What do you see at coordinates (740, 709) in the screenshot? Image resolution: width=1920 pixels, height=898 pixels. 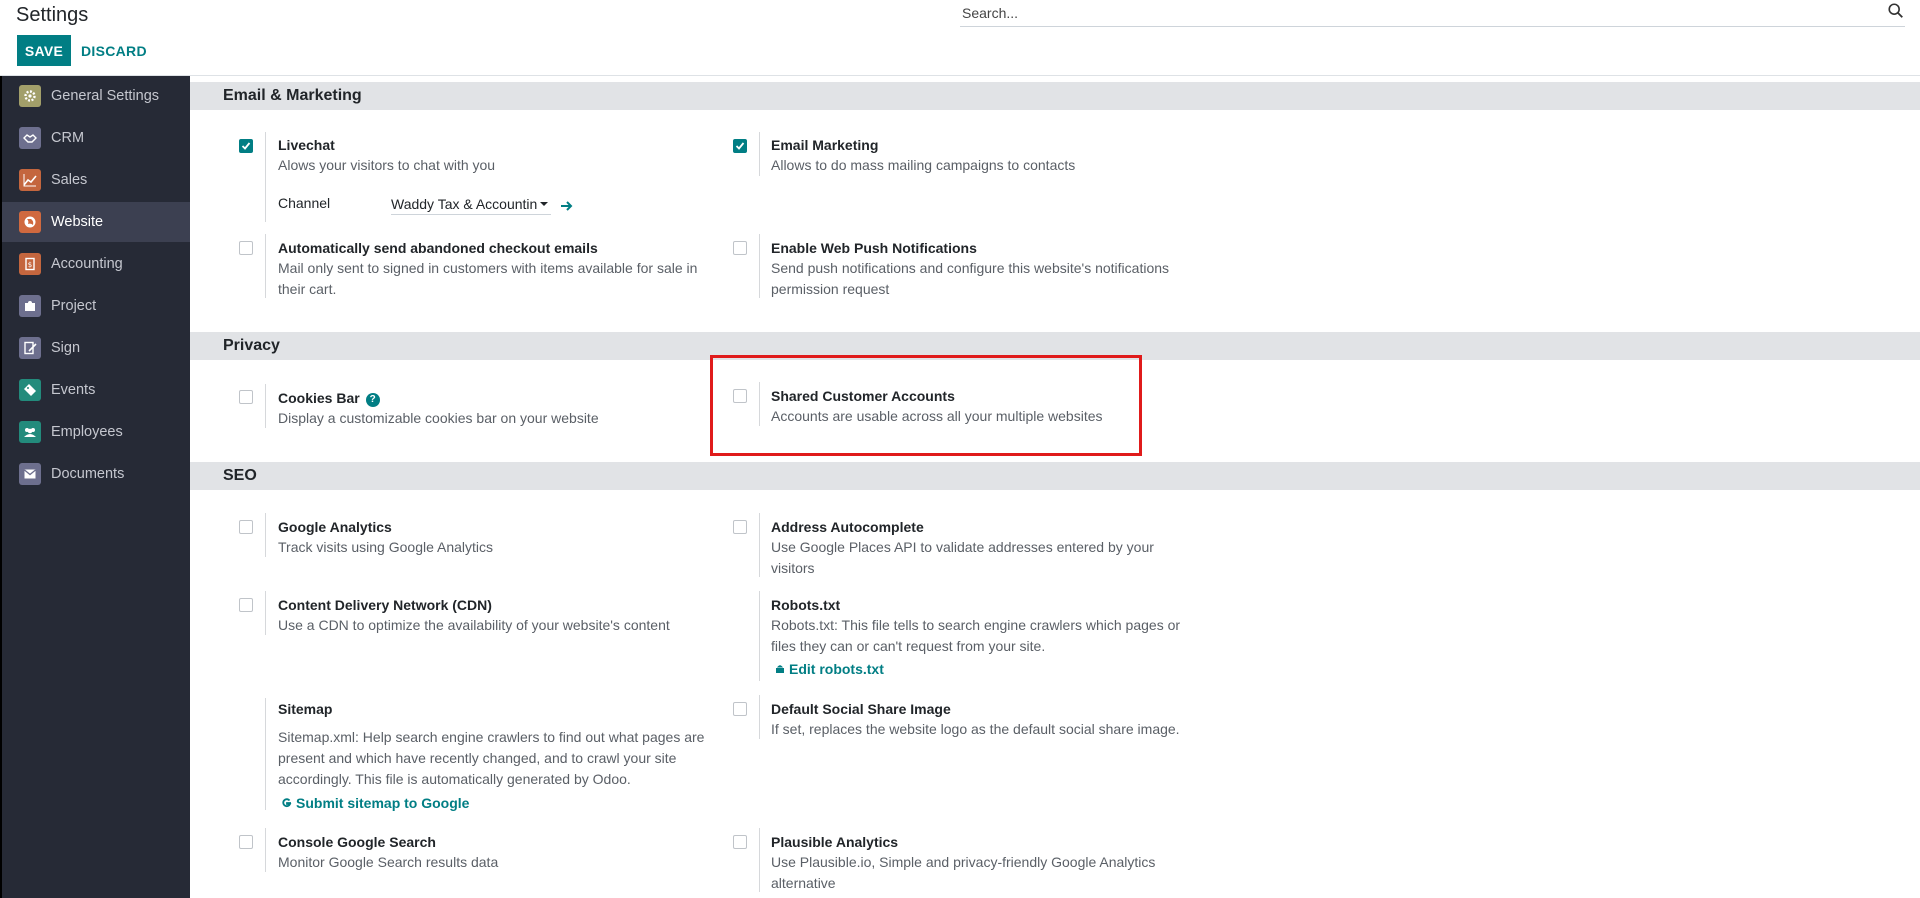 I see `social-share-image-checkbox` at bounding box center [740, 709].